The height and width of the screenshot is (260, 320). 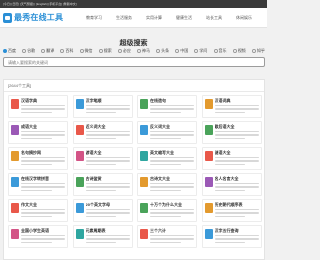 What do you see at coordinates (38, 106) in the screenshot?
I see `tool-card: 汉语字典` at bounding box center [38, 106].